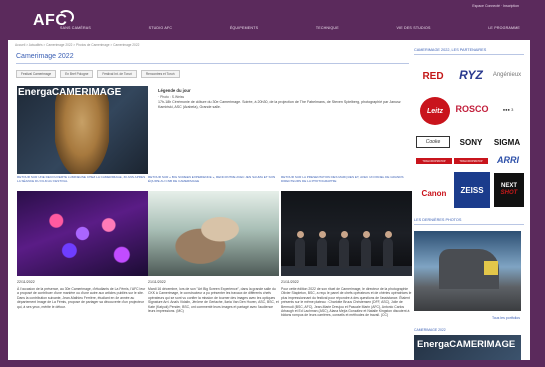  Describe the element at coordinates (472, 109) in the screenshot. I see `rosco-logo: ROSCO` at that location.